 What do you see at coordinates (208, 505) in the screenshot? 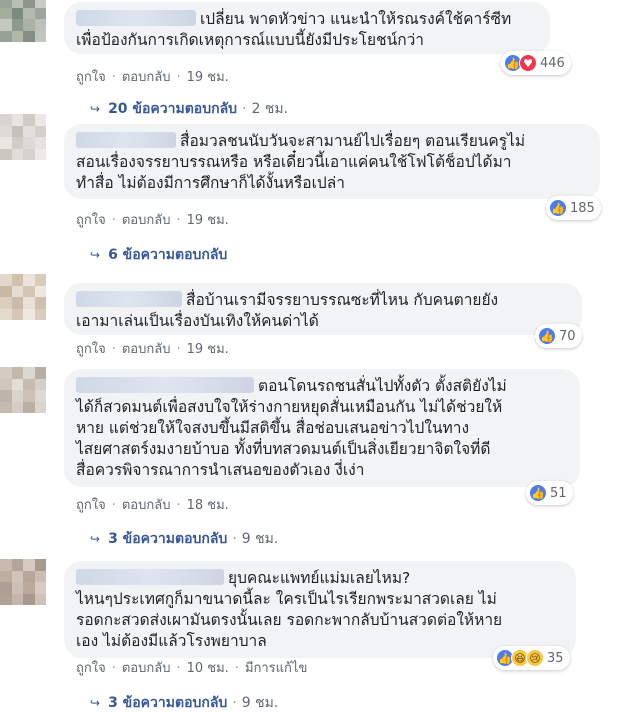
I see `timestamp: 18 ชม.` at bounding box center [208, 505].